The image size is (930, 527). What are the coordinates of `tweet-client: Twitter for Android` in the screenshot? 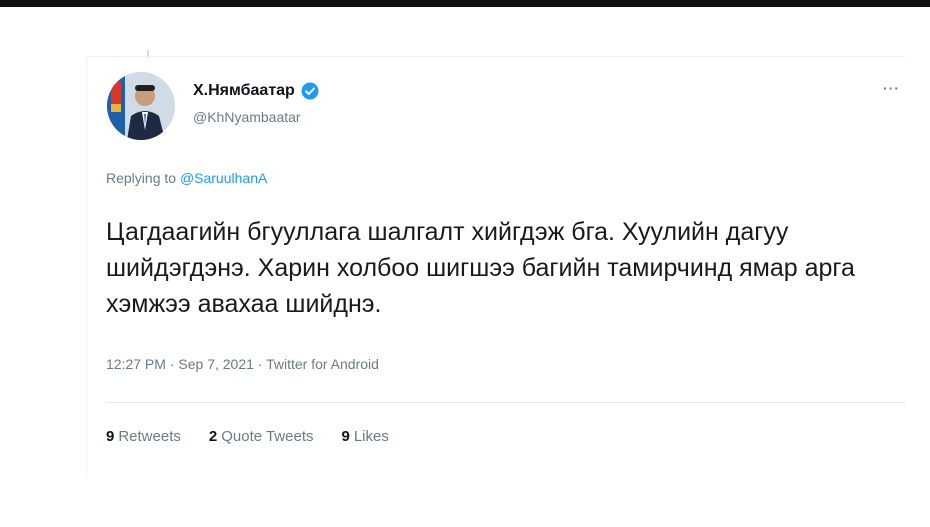 It's located at (322, 364).